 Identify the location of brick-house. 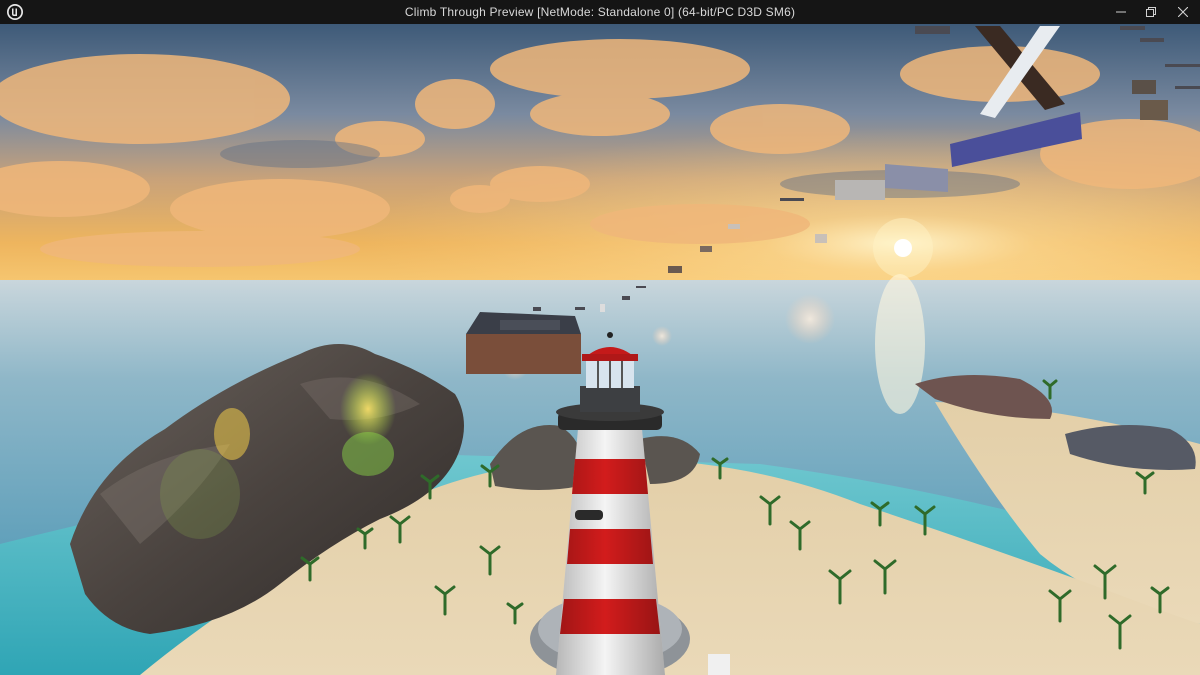
(523, 343).